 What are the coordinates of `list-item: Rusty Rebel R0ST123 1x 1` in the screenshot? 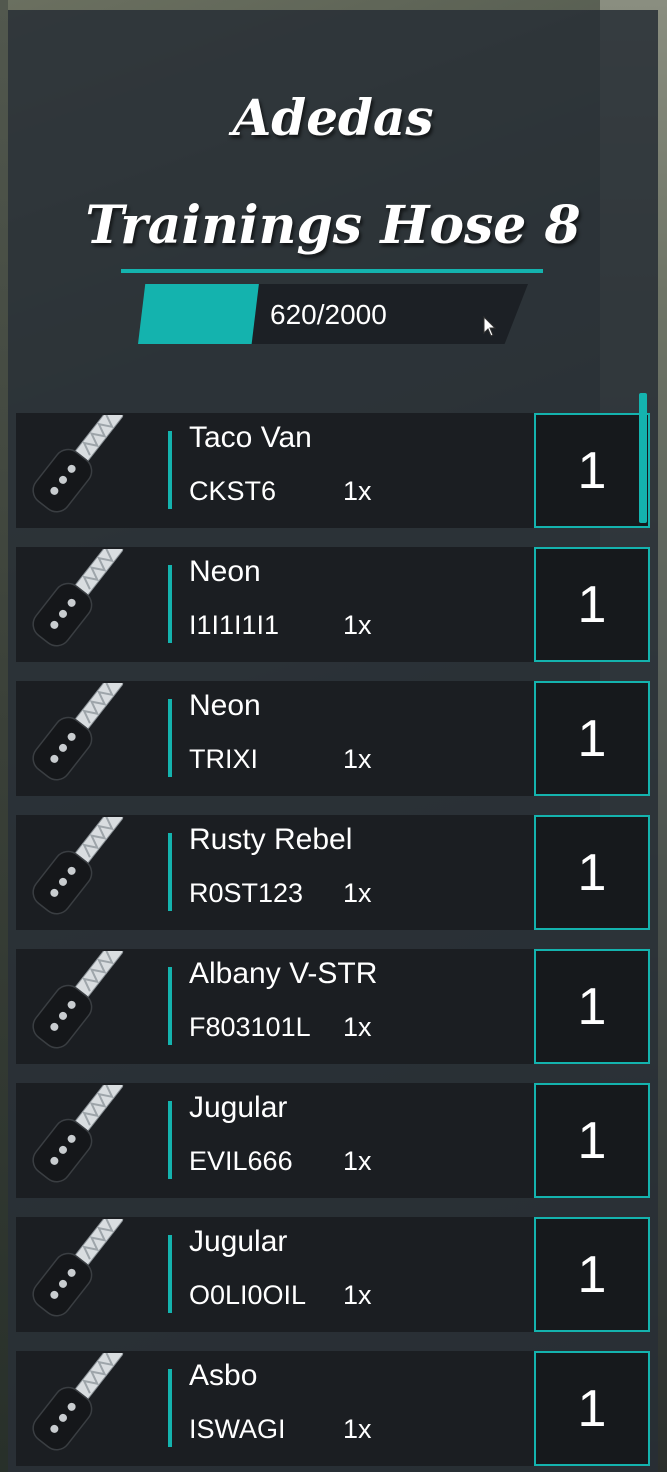 It's located at (333, 872).